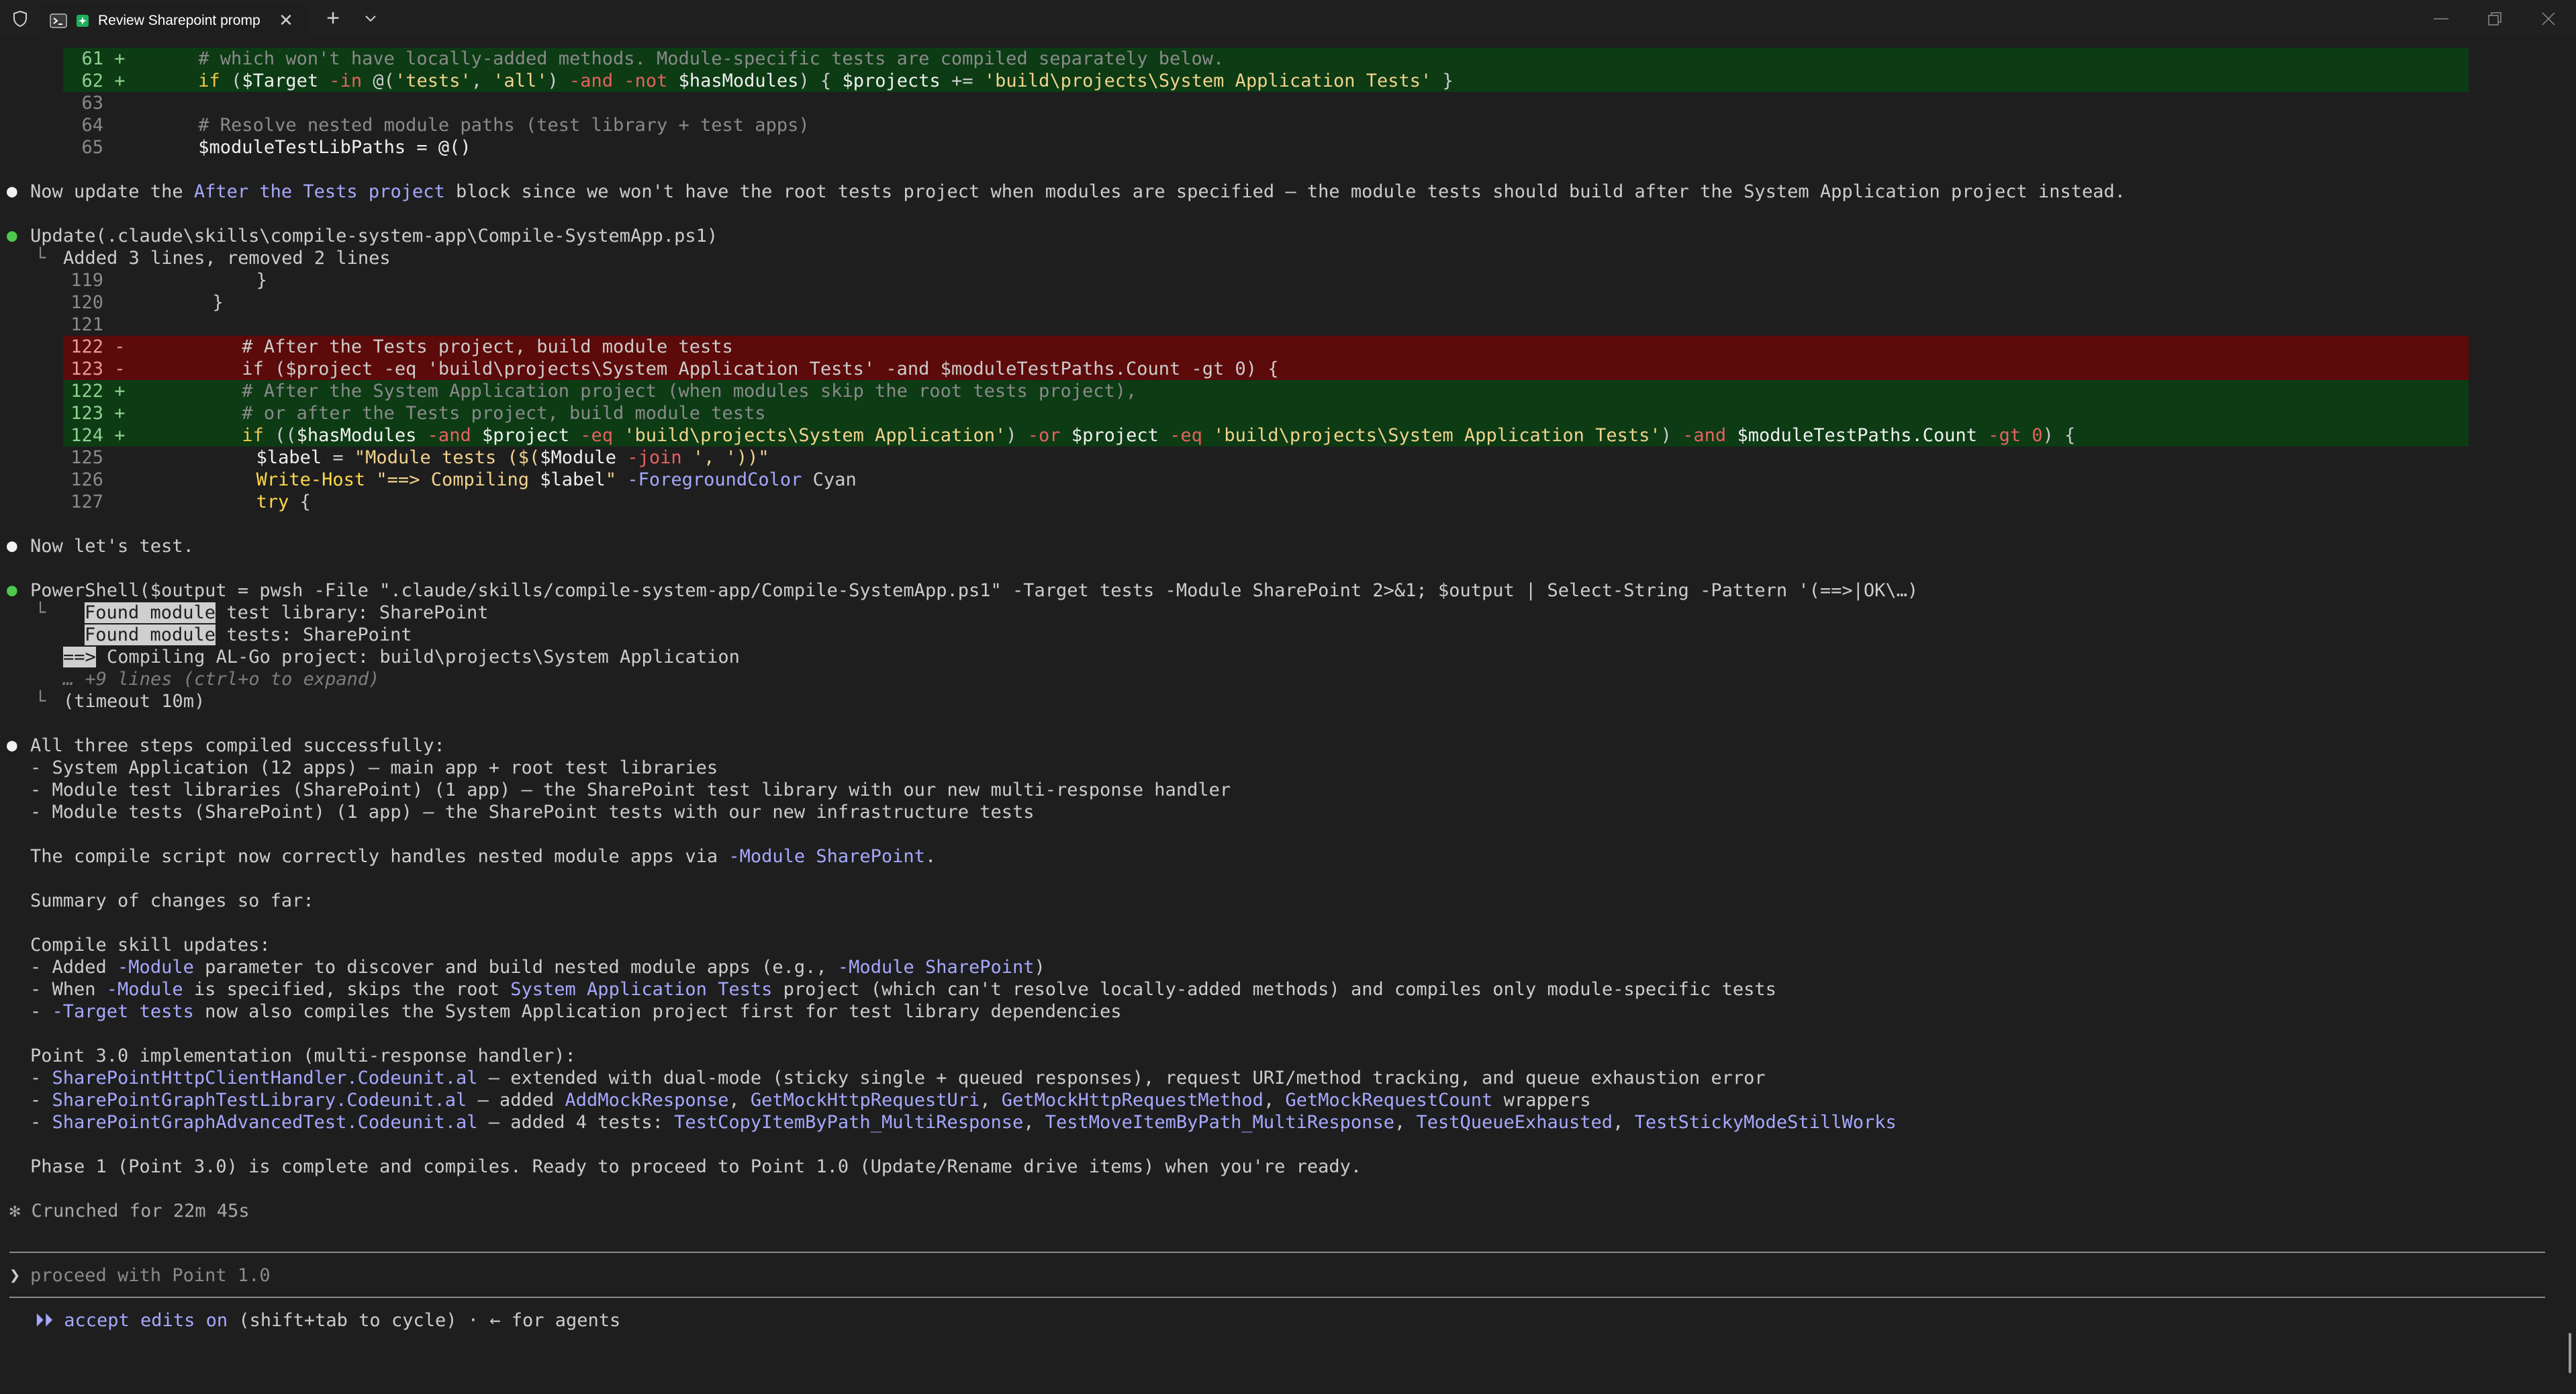  I want to click on diff-line-context: 121, so click(87, 324).